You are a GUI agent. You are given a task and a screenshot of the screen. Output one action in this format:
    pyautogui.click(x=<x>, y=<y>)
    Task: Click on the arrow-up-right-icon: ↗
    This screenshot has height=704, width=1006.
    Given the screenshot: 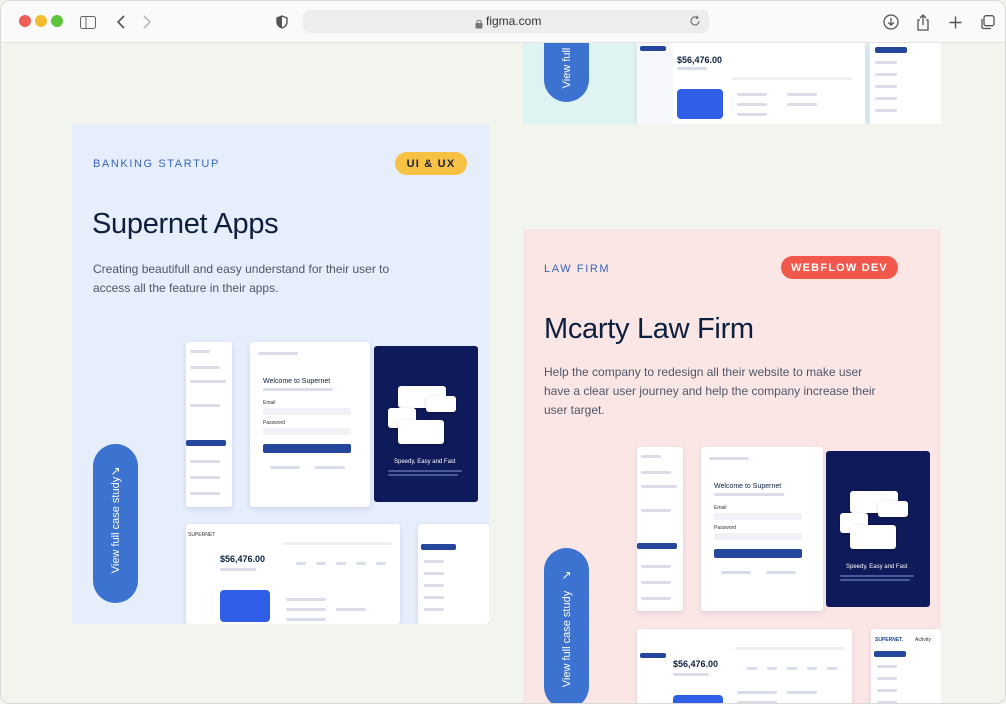 What is the action you would take?
    pyautogui.click(x=566, y=575)
    